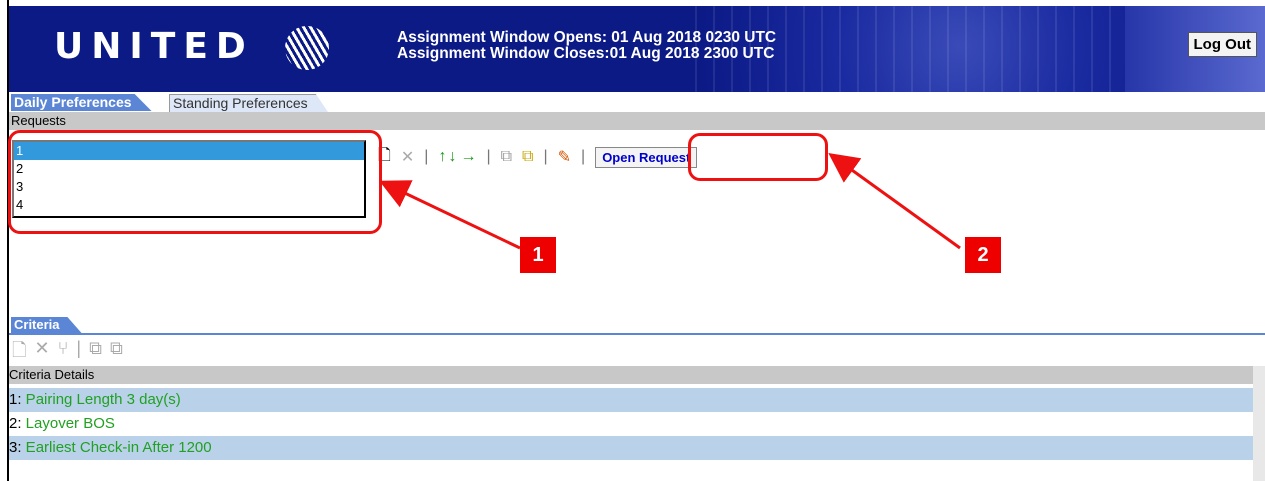 Image resolution: width=1265 pixels, height=481 pixels. I want to click on row-number: 3:, so click(15, 447).